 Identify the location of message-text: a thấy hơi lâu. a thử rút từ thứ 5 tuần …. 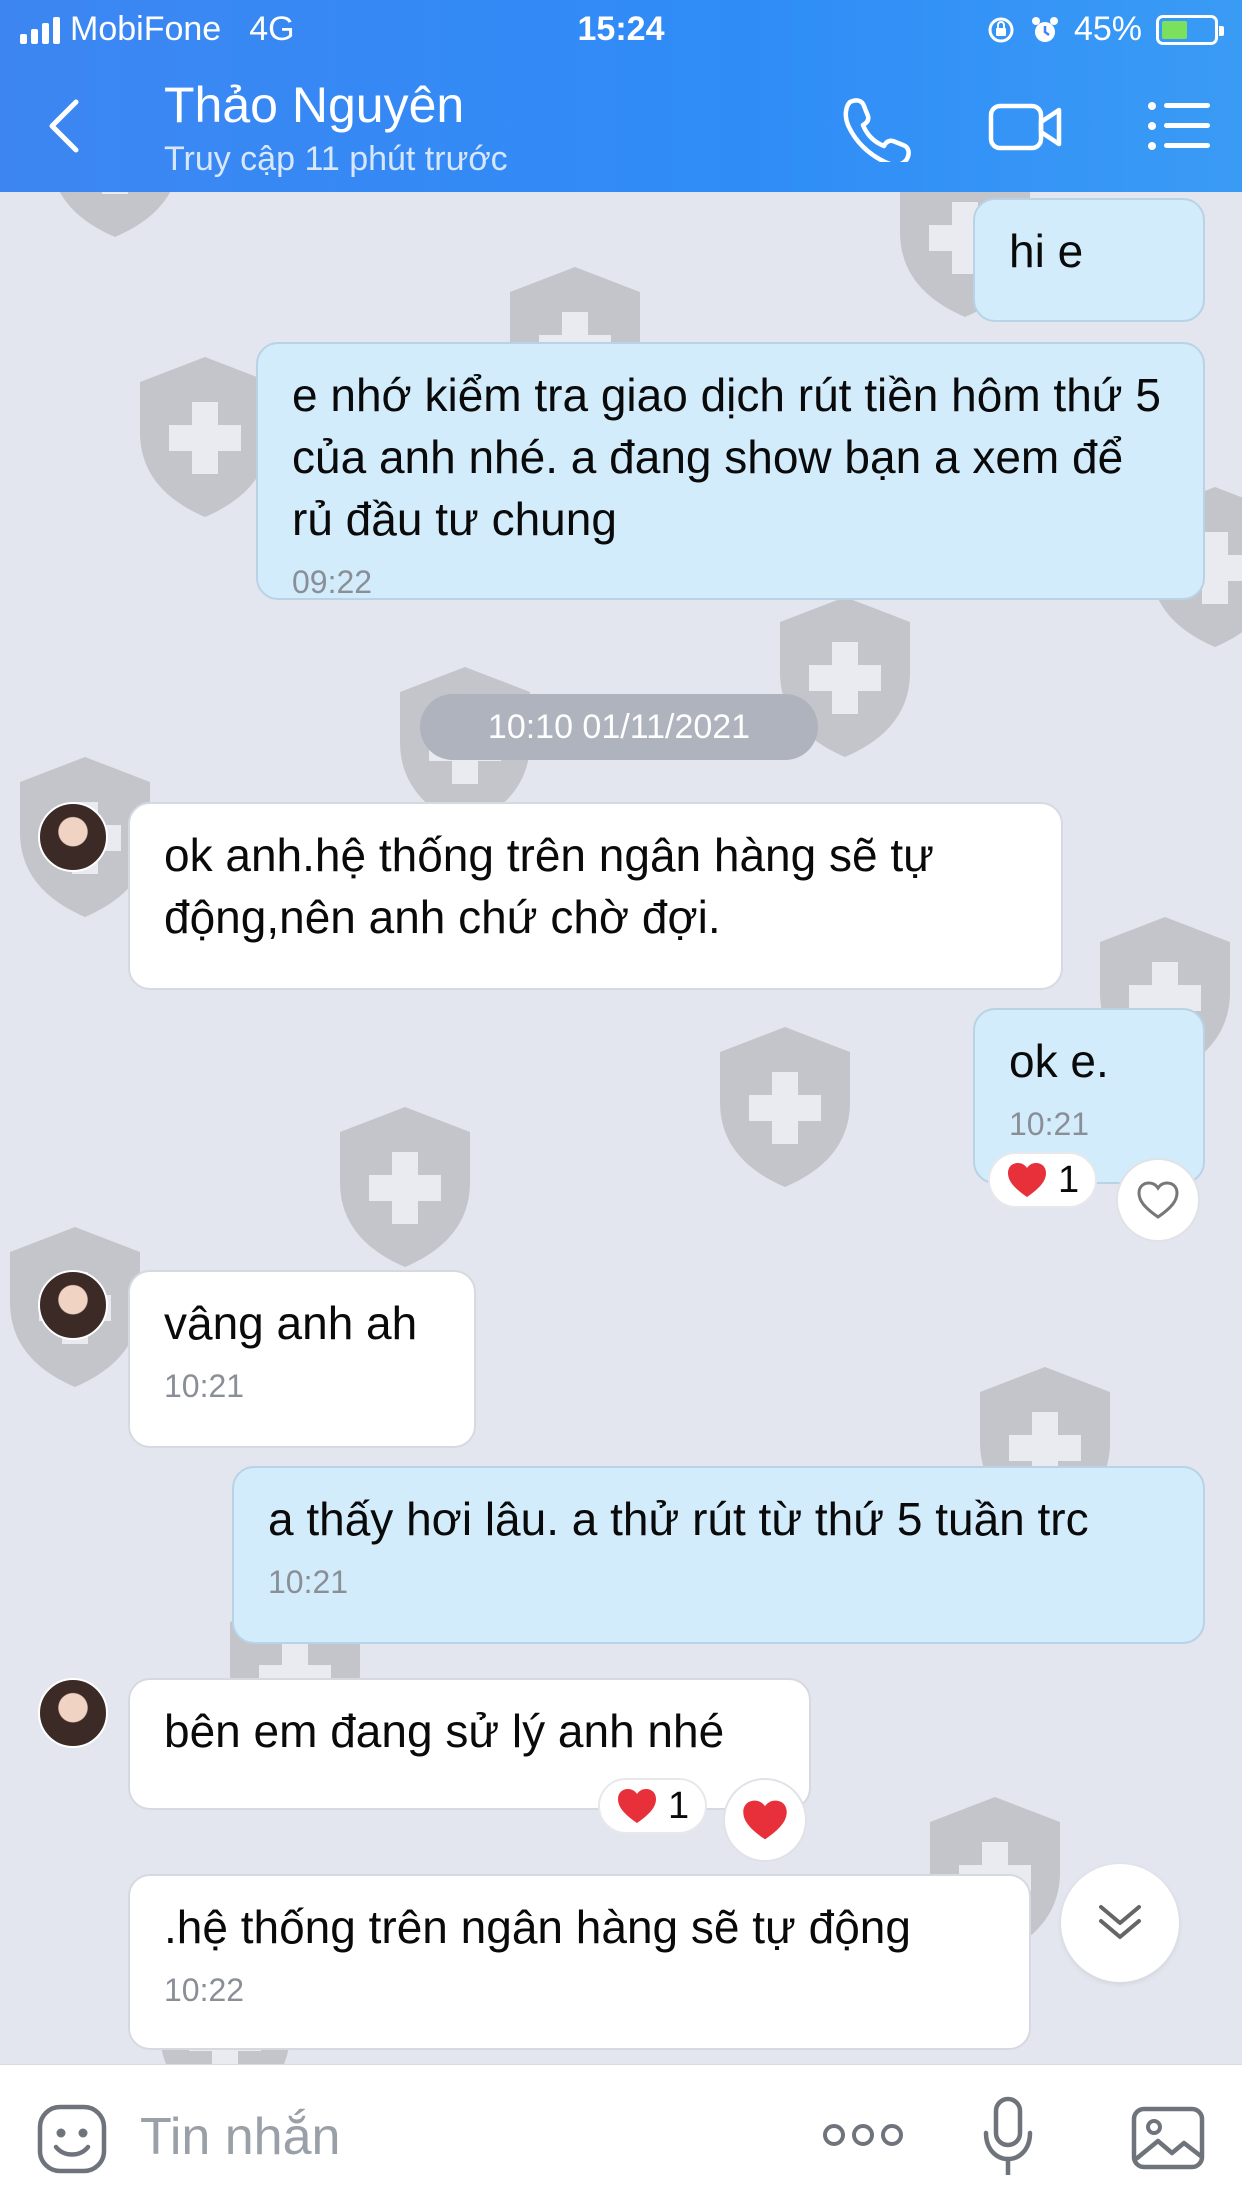
(678, 1519).